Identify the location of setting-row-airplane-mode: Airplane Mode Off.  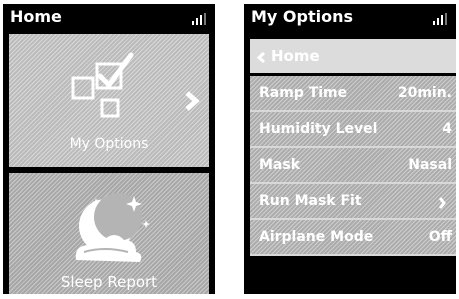
(353, 238).